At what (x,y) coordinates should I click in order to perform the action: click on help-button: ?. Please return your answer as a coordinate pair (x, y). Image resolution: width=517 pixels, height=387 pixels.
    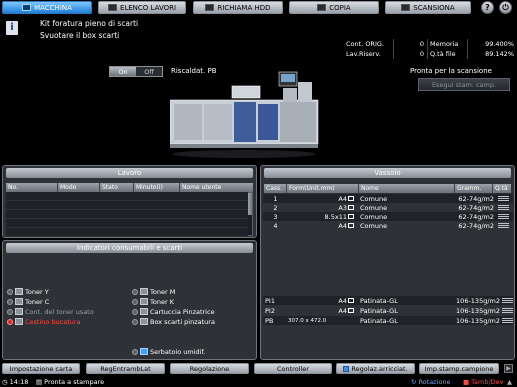
    Looking at the image, I should click on (487, 7).